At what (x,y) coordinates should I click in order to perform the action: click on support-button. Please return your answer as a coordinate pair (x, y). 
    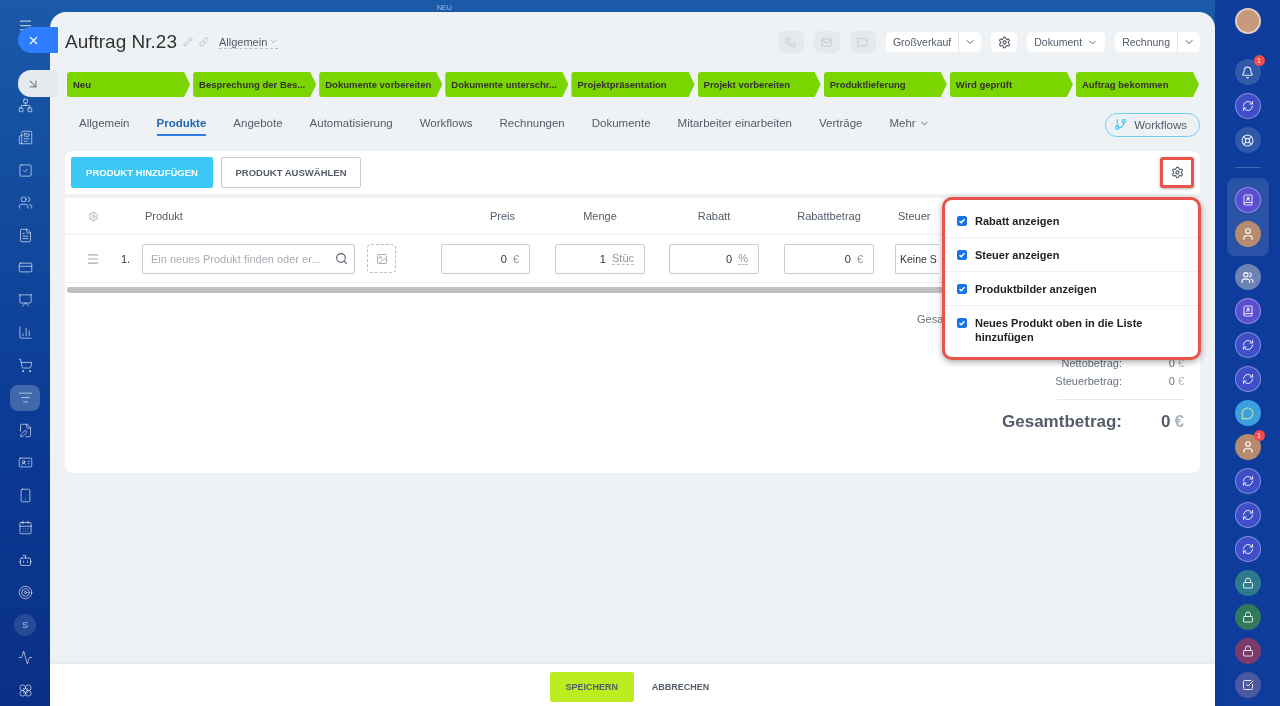
    Looking at the image, I should click on (1247, 140).